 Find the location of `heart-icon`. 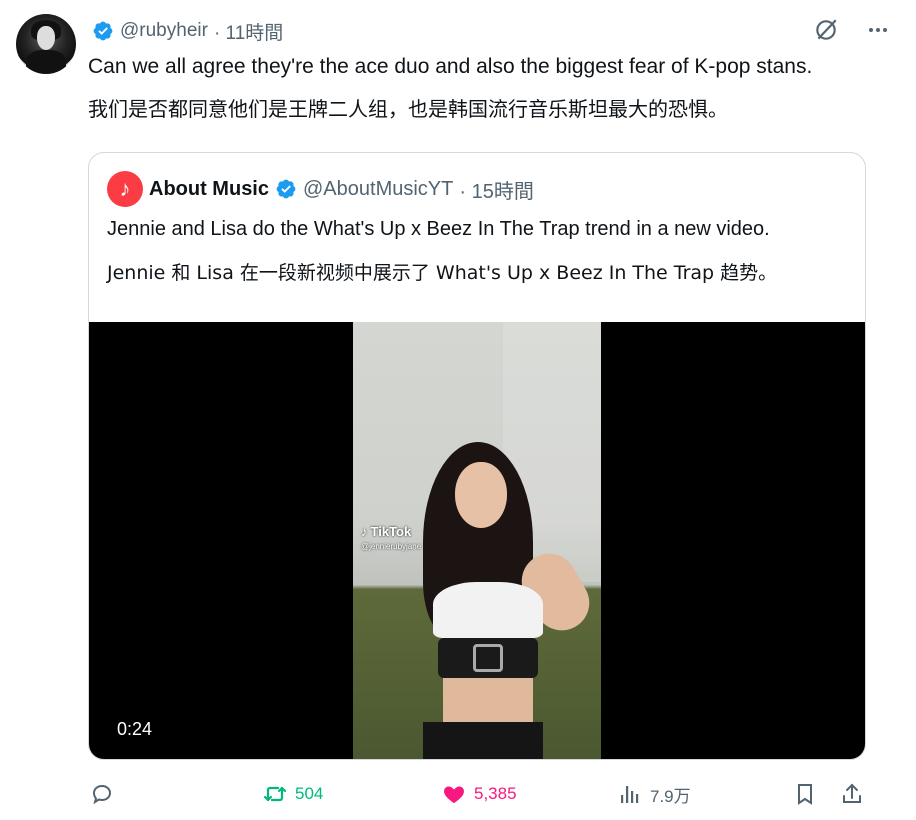

heart-icon is located at coordinates (454, 794).